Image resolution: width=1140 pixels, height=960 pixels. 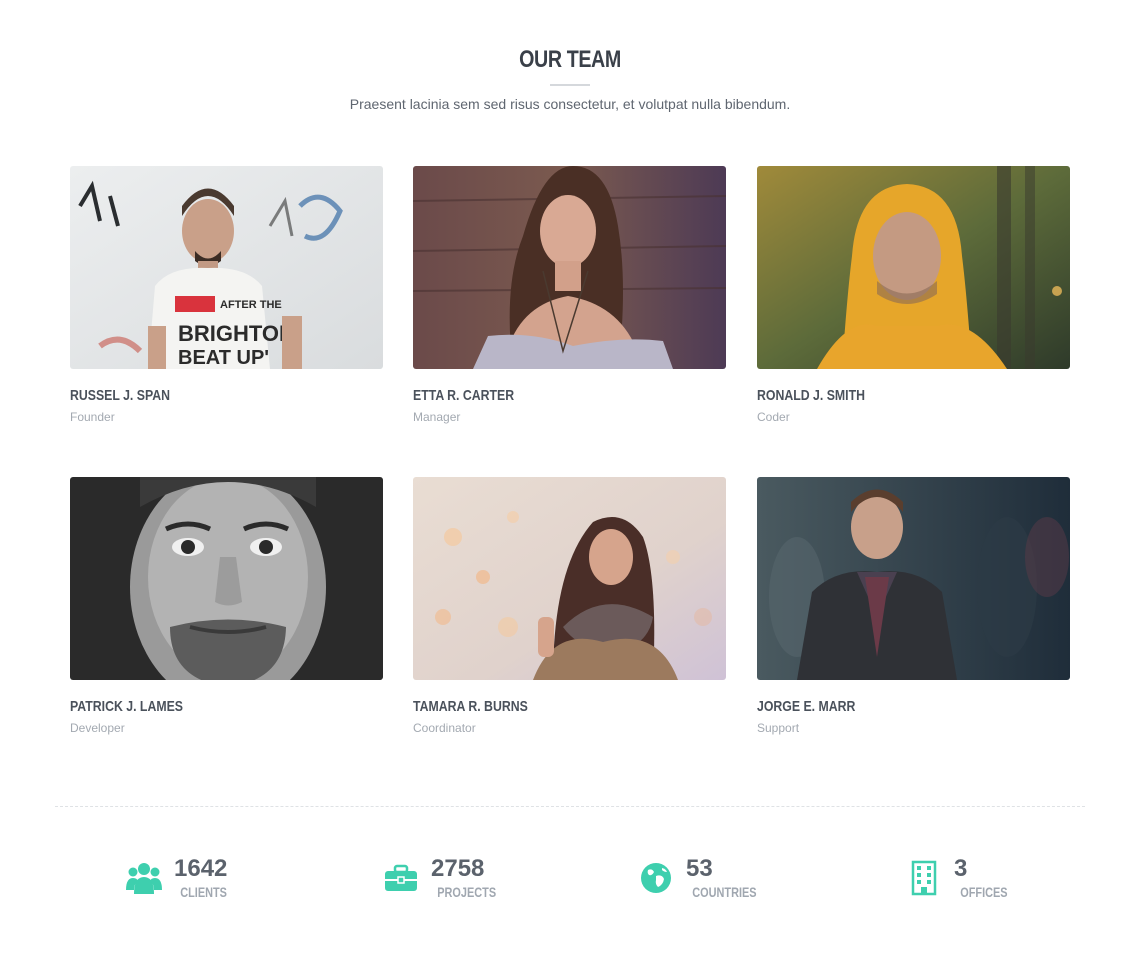 I want to click on team-card: TAMARA R. BURNS Coordinator, so click(x=569, y=606).